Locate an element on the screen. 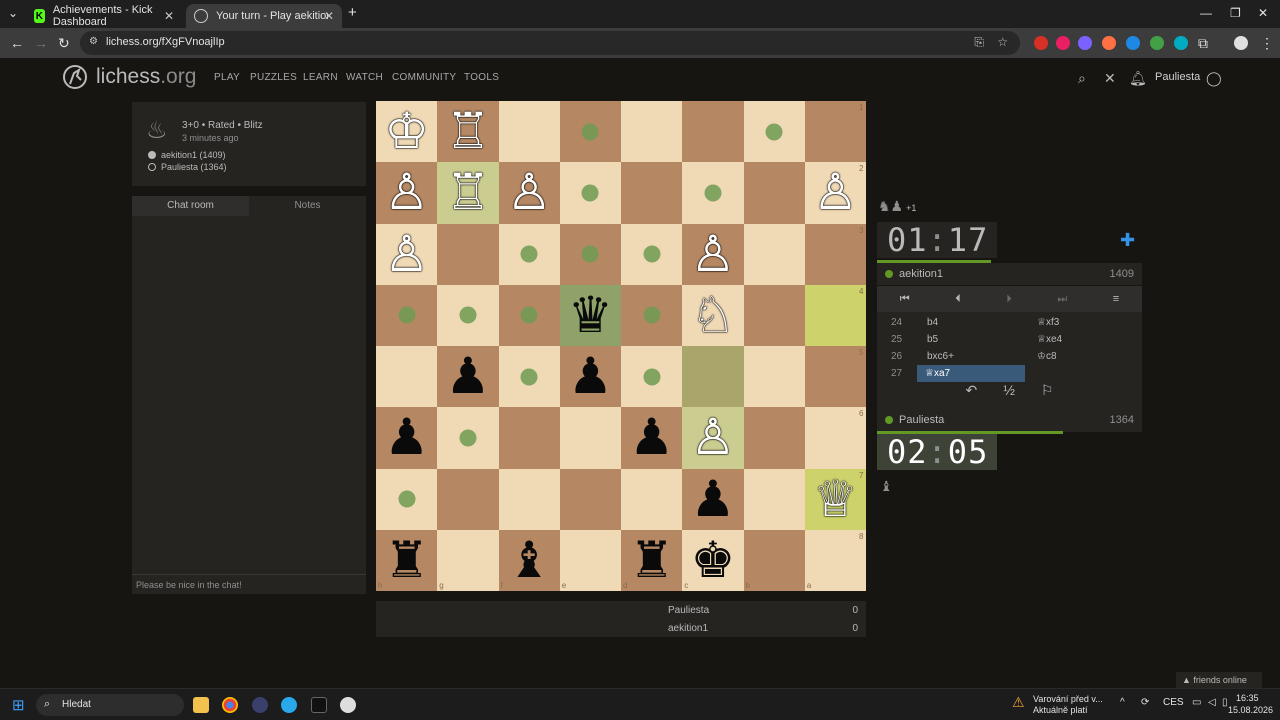  white-move: bxc6+ is located at coordinates (972, 356).